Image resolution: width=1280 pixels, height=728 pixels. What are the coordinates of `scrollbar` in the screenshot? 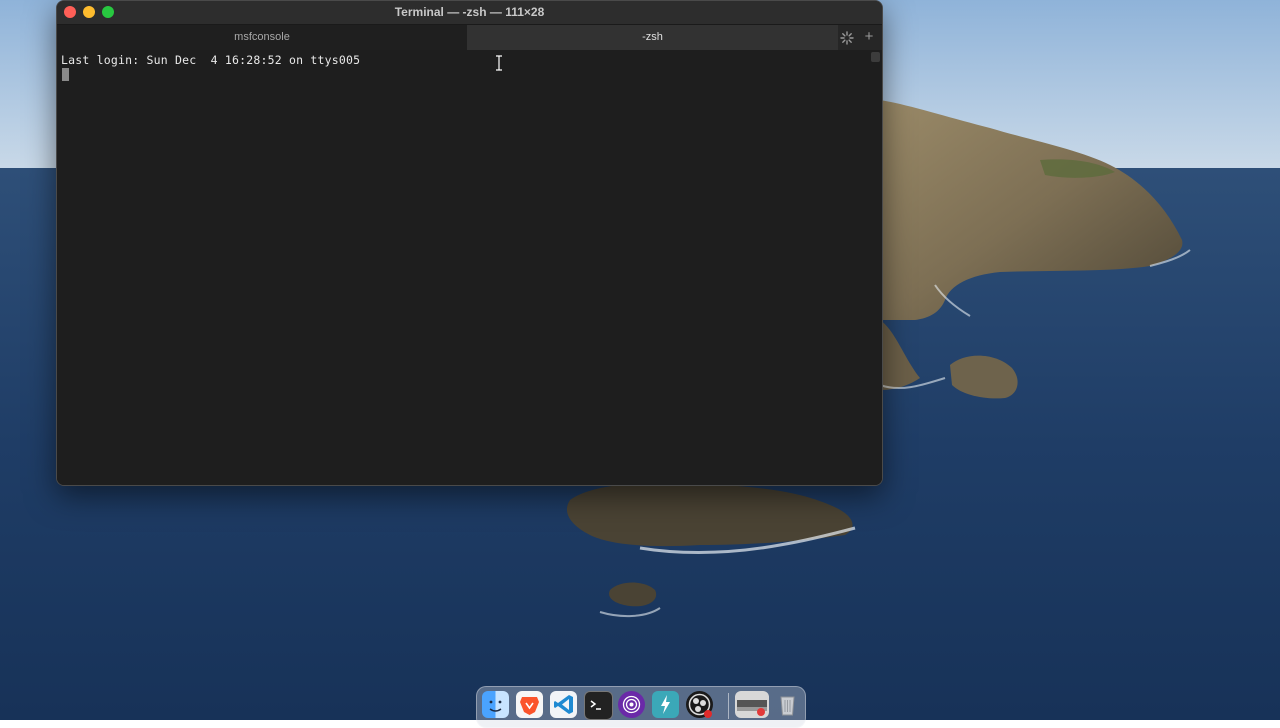 It's located at (875, 57).